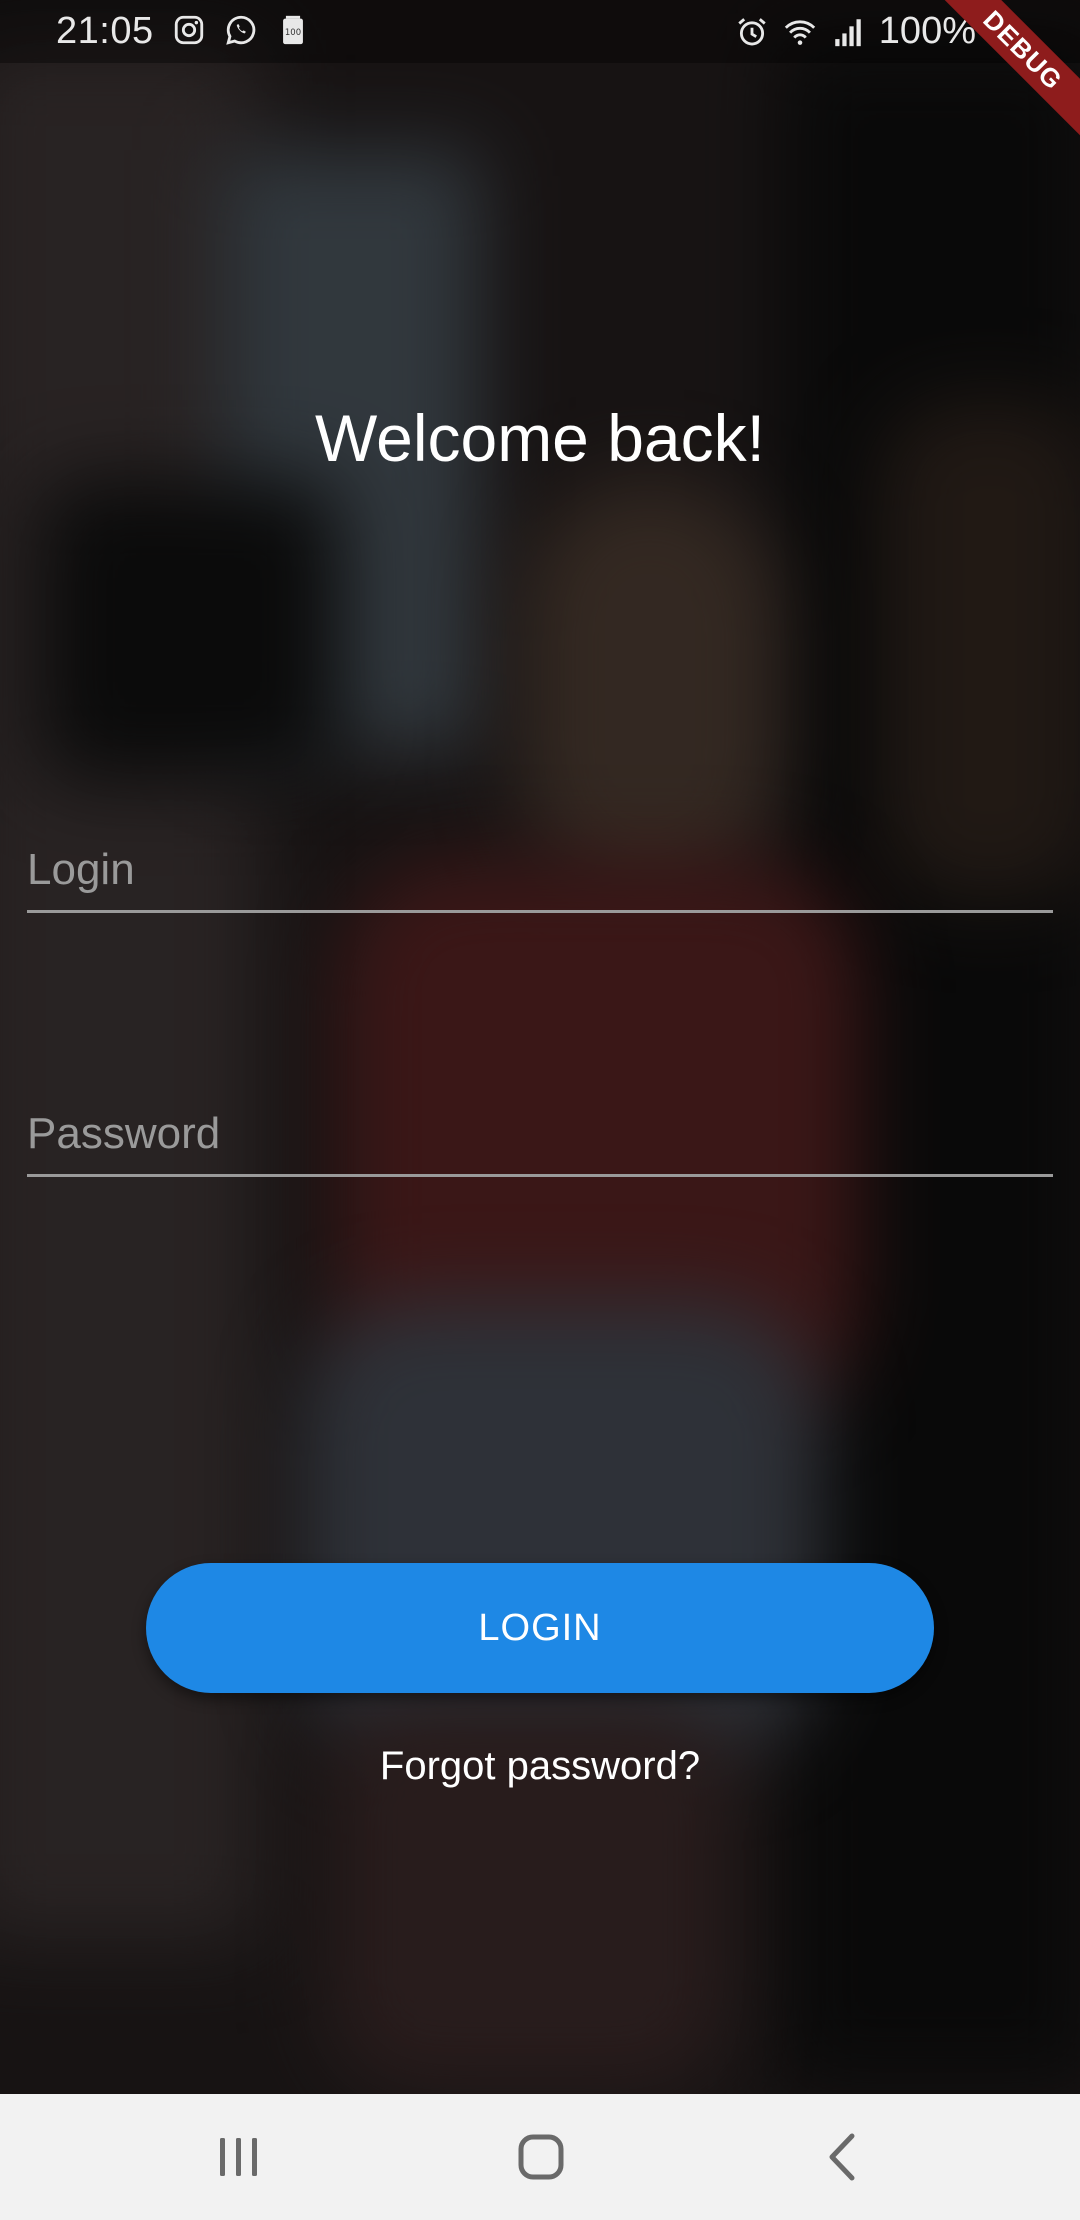  Describe the element at coordinates (752, 31) in the screenshot. I see `alarm-icon` at that location.